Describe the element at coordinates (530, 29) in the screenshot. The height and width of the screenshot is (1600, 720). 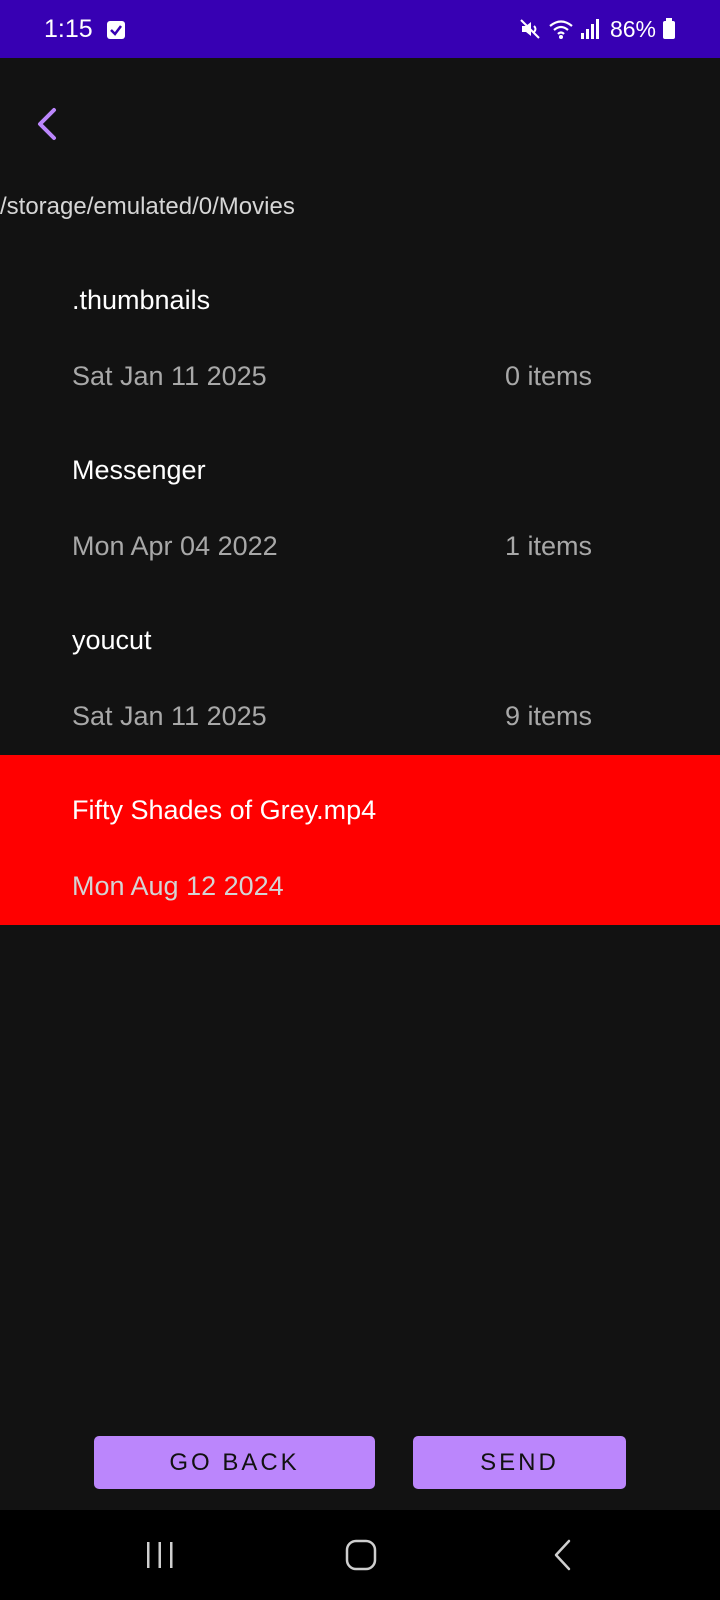
I see `mute-icon` at that location.